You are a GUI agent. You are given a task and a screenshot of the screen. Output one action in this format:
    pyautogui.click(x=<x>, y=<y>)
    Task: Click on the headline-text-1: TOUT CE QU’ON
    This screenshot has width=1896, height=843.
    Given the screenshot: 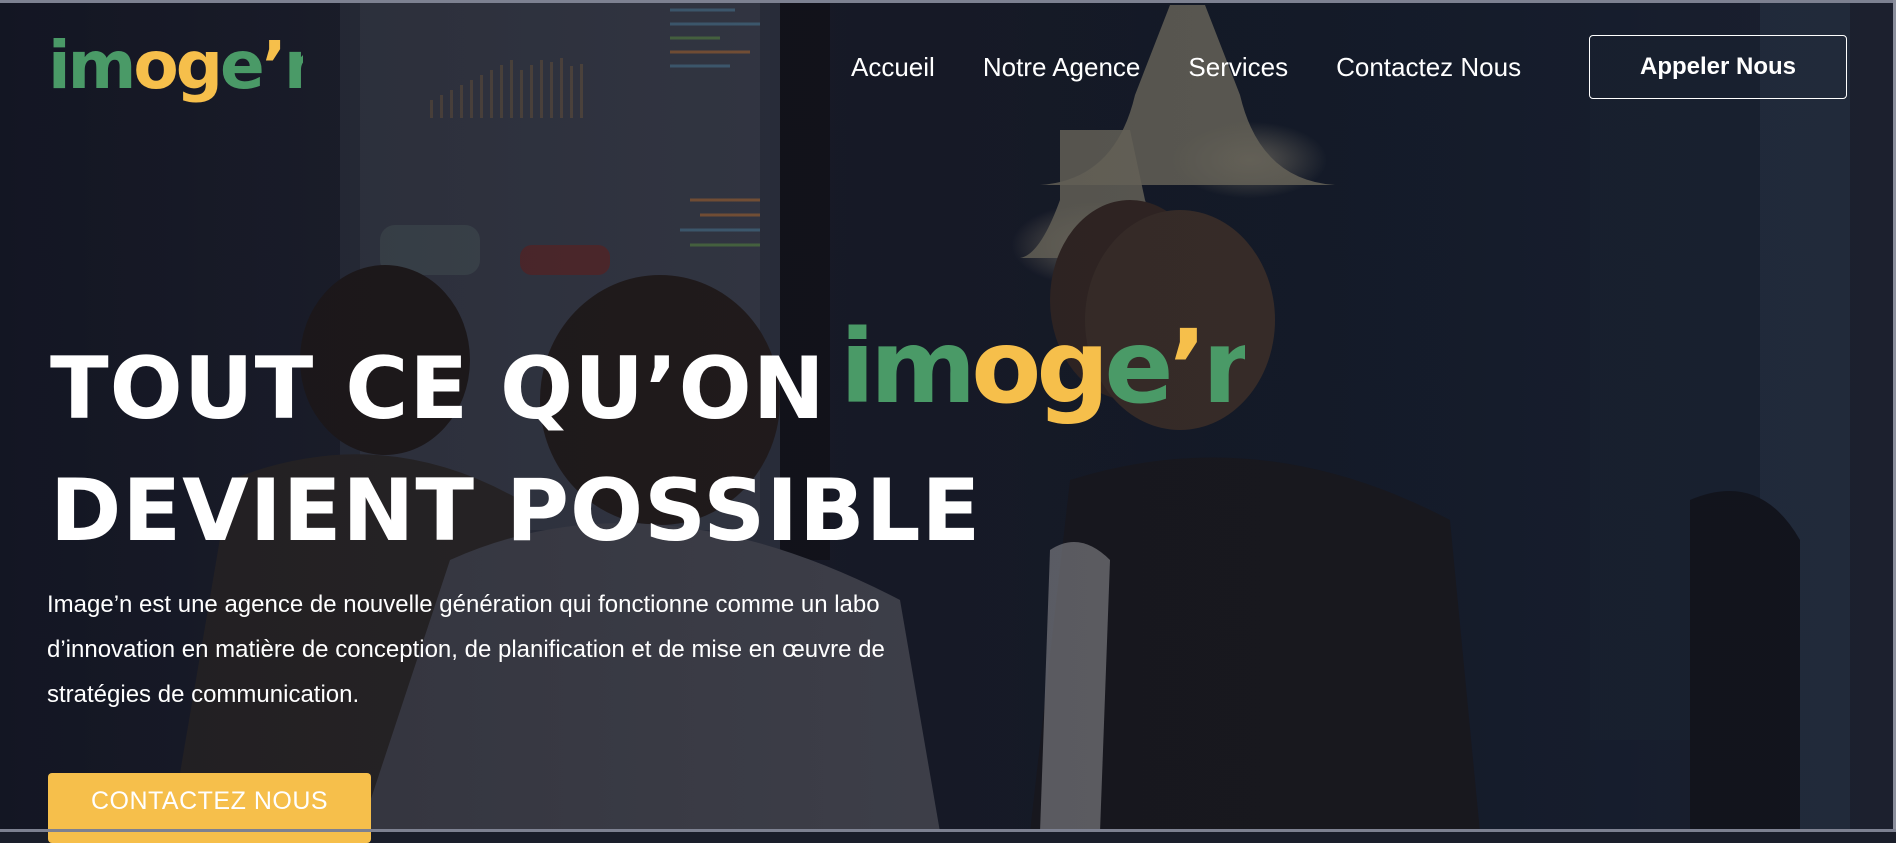 What is the action you would take?
    pyautogui.click(x=438, y=389)
    